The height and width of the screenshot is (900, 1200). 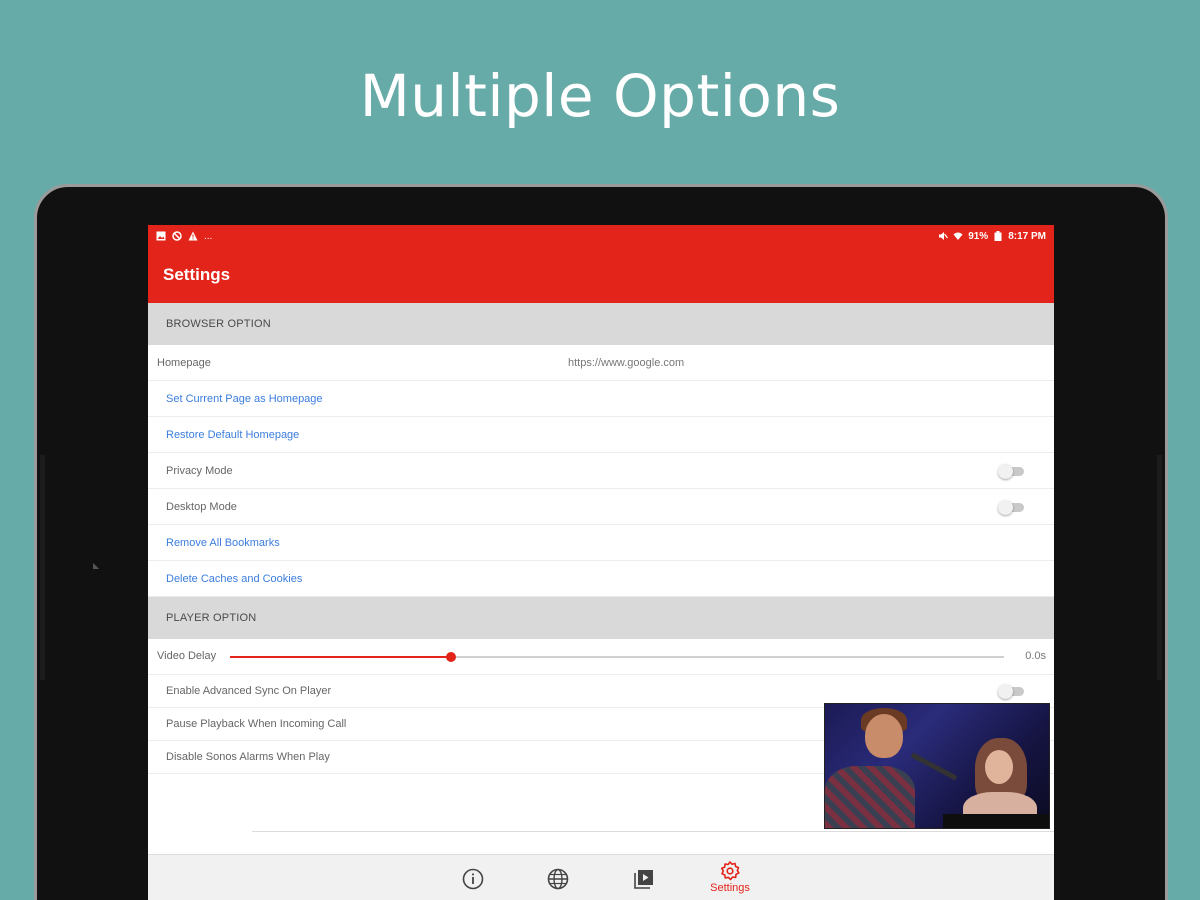 I want to click on advanced-sync-label: Enable Advanced Sync On Player, so click(x=249, y=691).